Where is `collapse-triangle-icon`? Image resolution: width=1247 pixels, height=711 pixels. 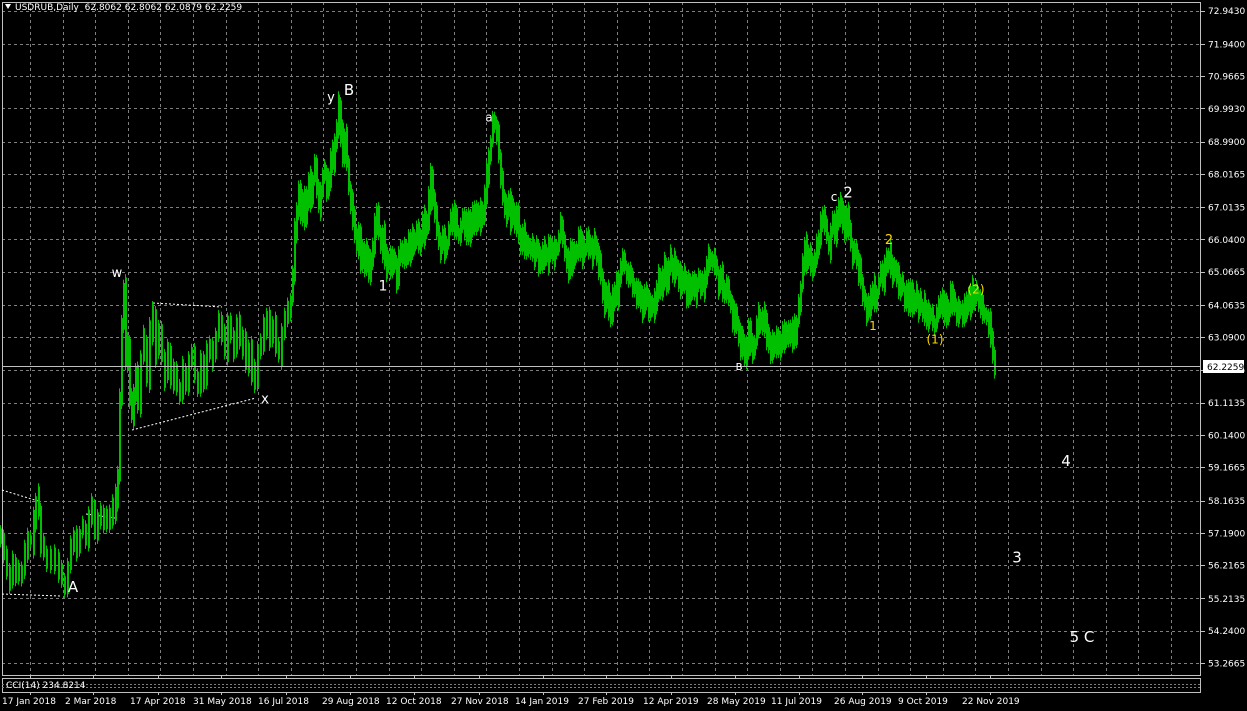
collapse-triangle-icon is located at coordinates (8, 6).